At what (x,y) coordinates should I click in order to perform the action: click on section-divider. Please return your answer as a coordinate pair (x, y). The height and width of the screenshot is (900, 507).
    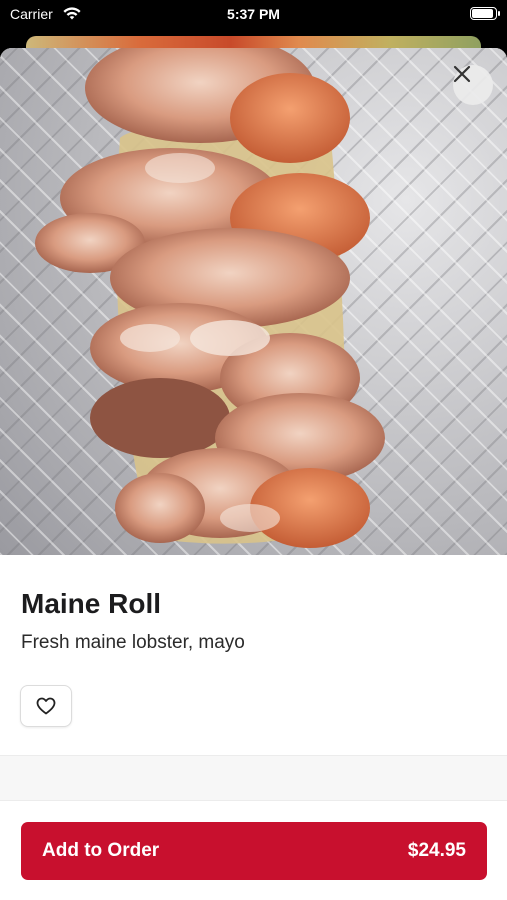
    Looking at the image, I should click on (253, 778).